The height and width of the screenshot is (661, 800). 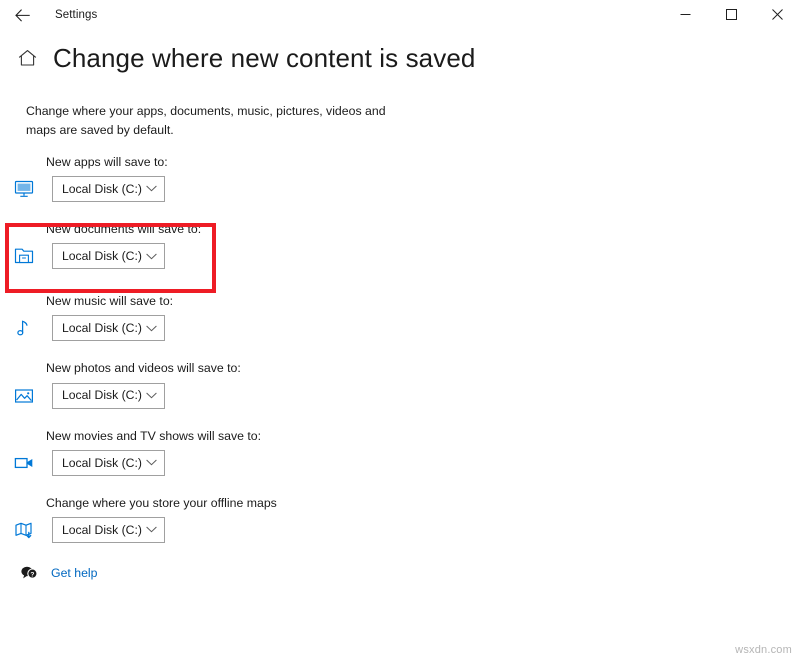 I want to click on minimize-icon, so click(x=685, y=16).